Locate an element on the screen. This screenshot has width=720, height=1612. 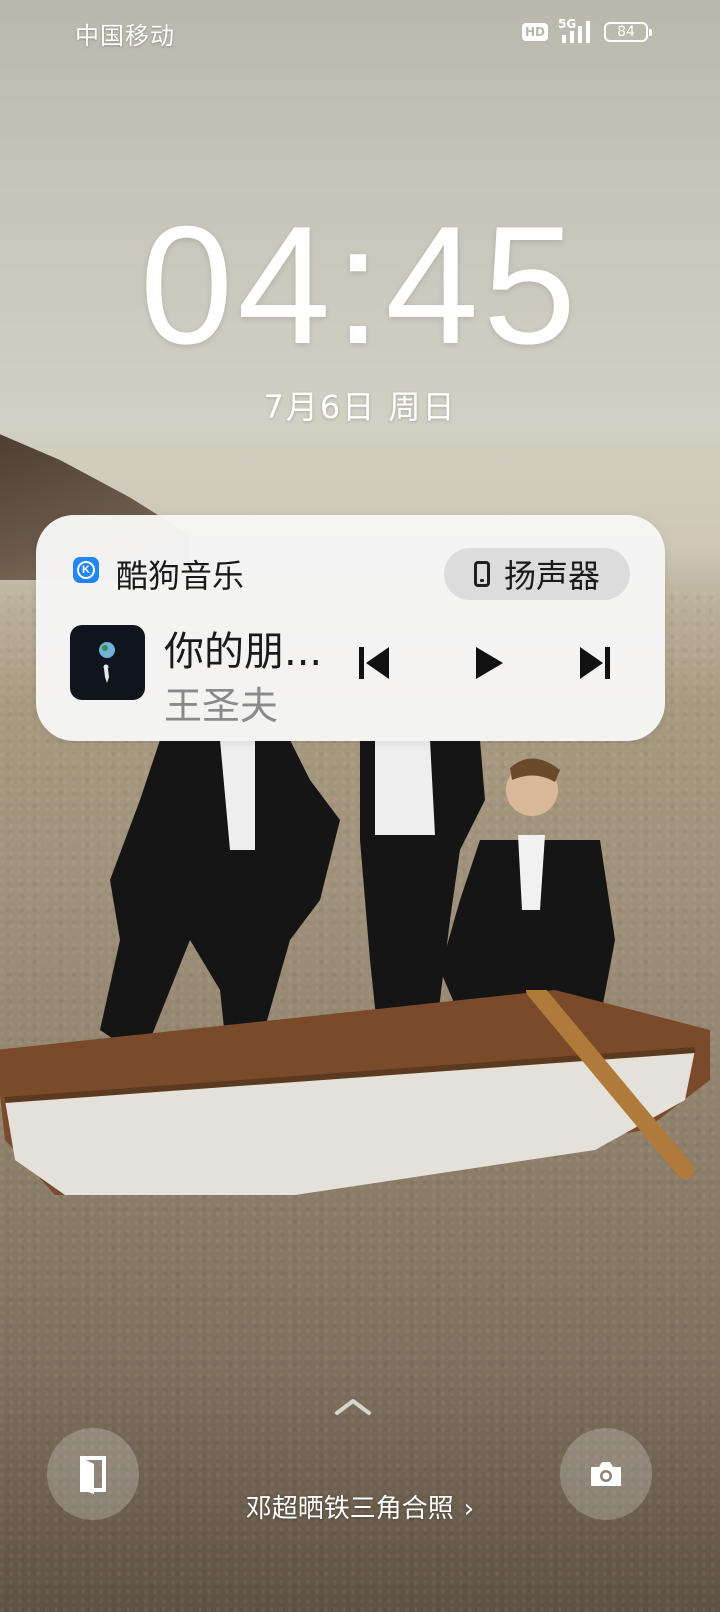
wallpaper-caption-text: 邓超晒铁三角合照 is located at coordinates (349, 1509).